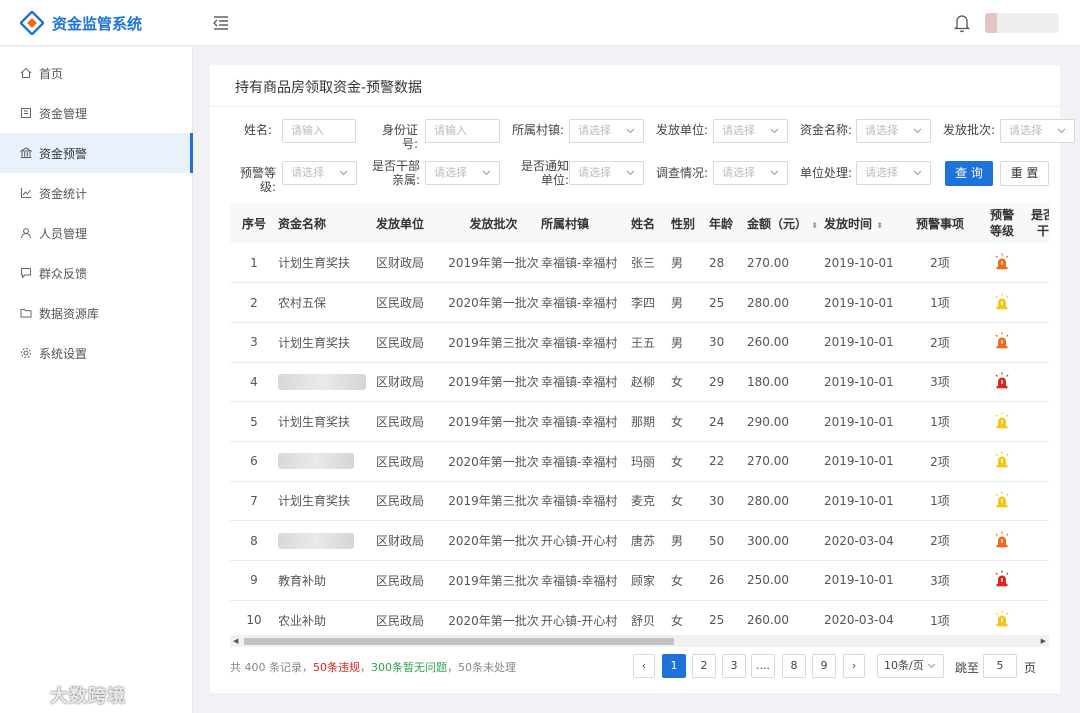 The height and width of the screenshot is (713, 1080). Describe the element at coordinates (96, 313) in the screenshot. I see `sidebar-item-data-repository: 数据资源库` at that location.